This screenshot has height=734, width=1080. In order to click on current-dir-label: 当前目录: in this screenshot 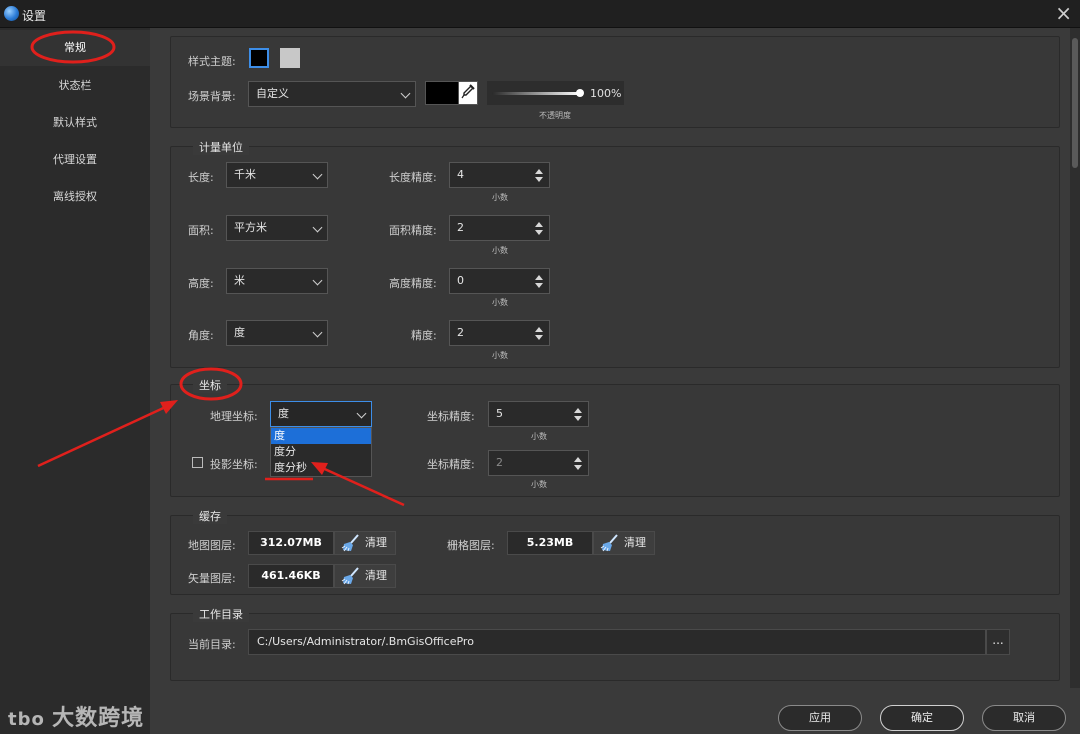, I will do `click(212, 644)`.